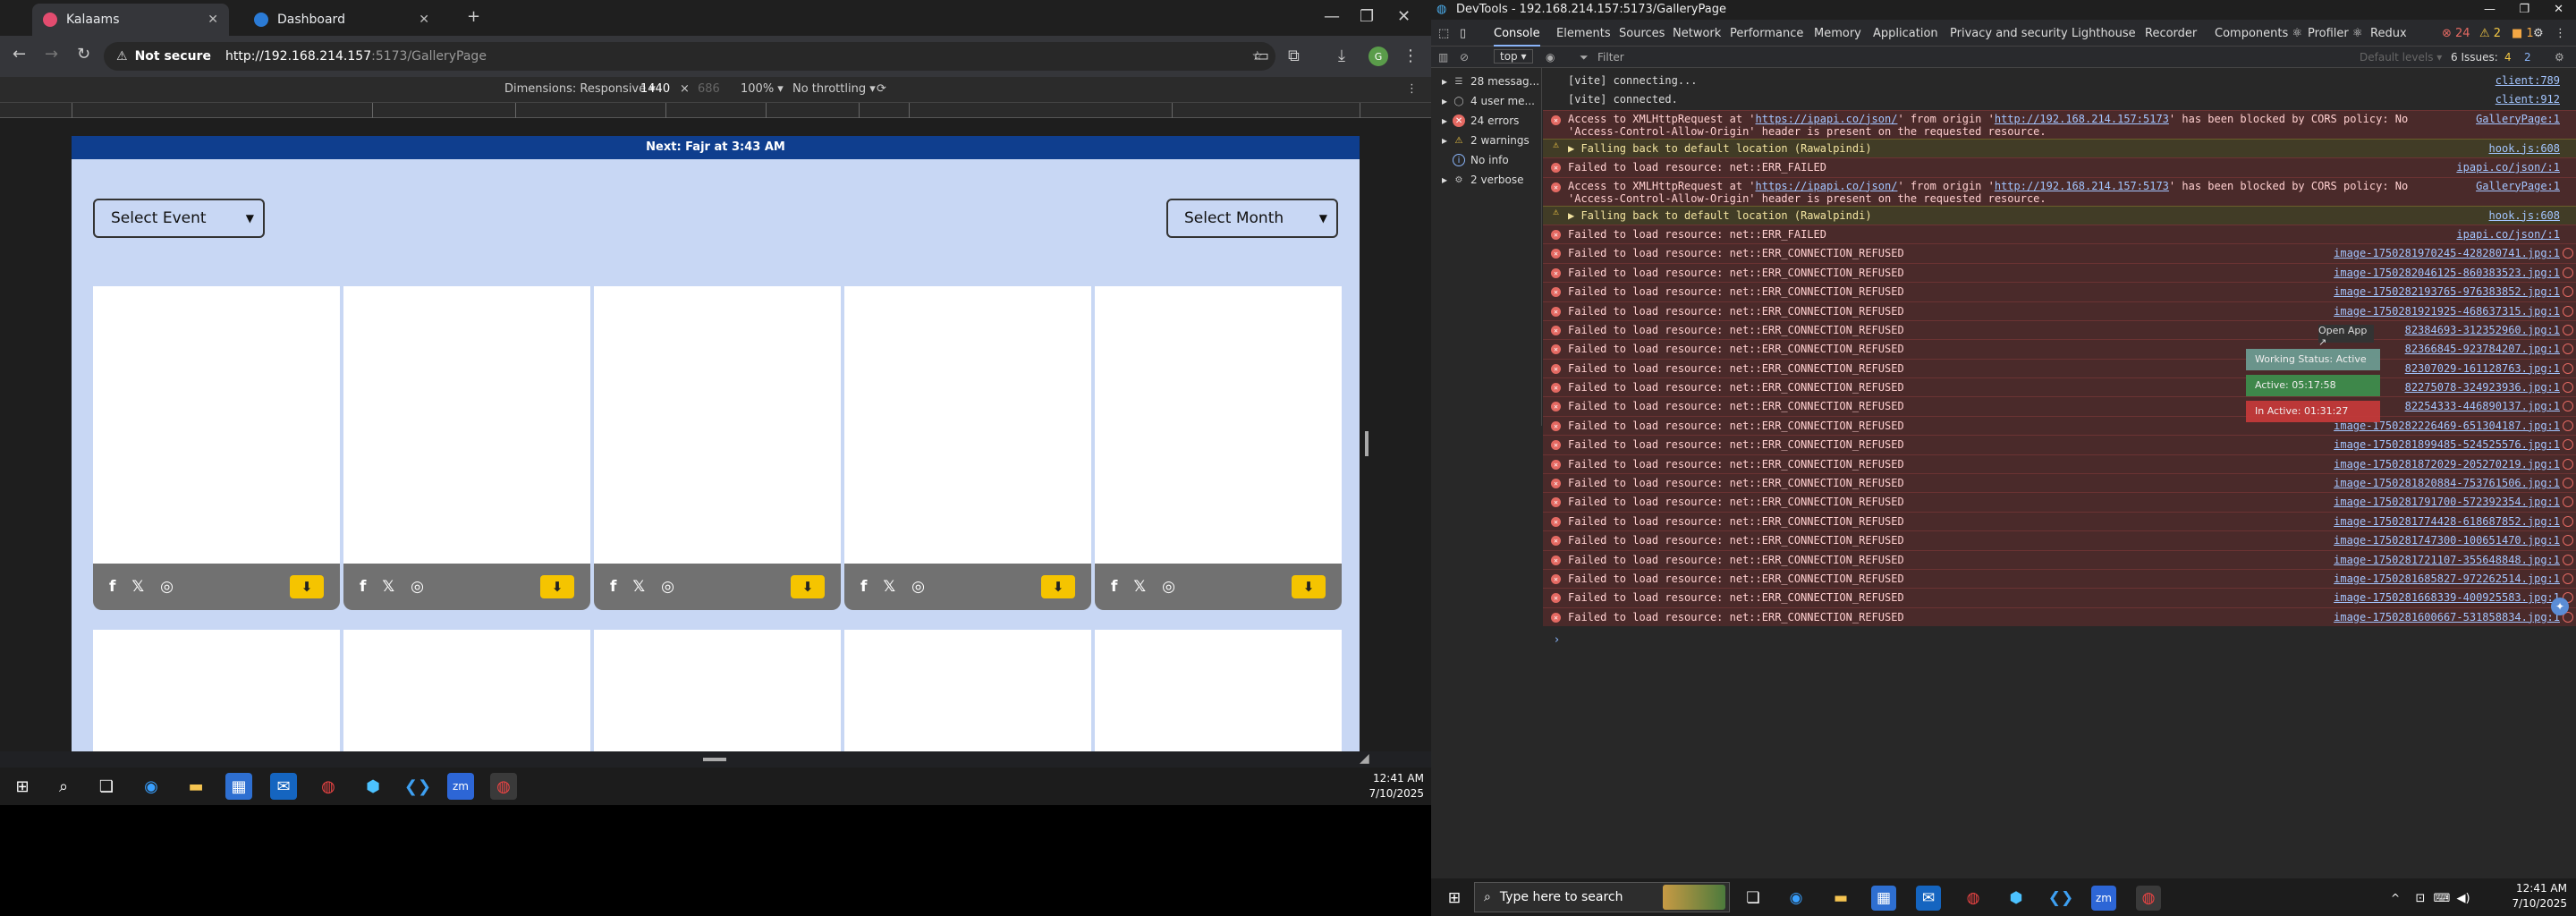 The image size is (2576, 916). I want to click on new-tab-icon: +, so click(473, 16).